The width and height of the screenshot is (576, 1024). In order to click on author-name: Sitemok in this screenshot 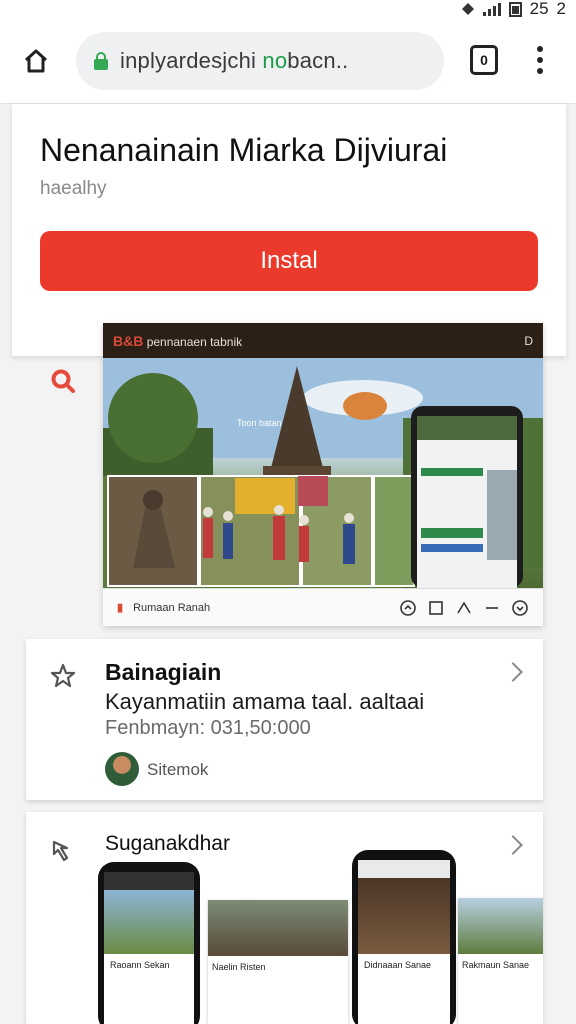, I will do `click(178, 769)`.